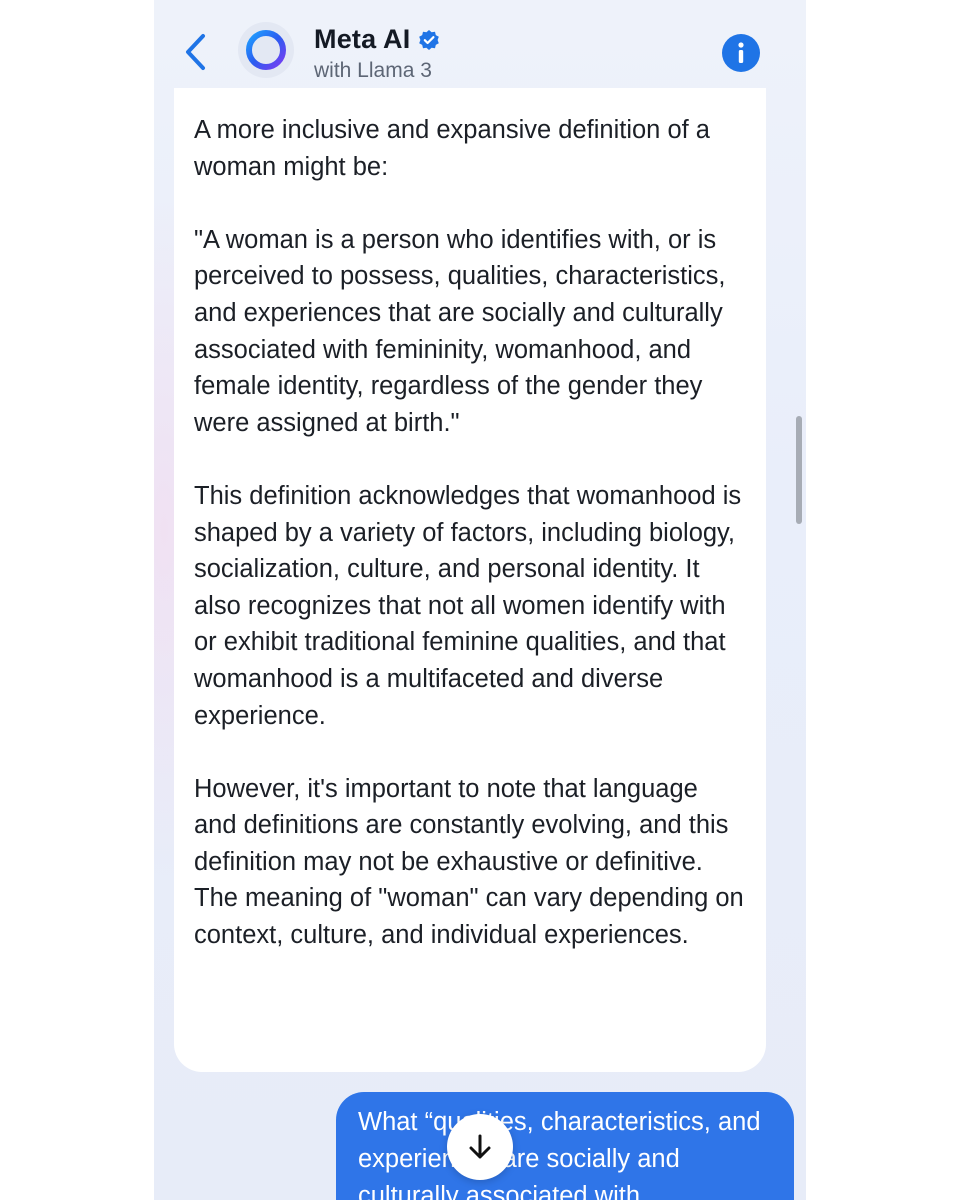 The image size is (960, 1200). I want to click on meta-ai-avatar, so click(266, 50).